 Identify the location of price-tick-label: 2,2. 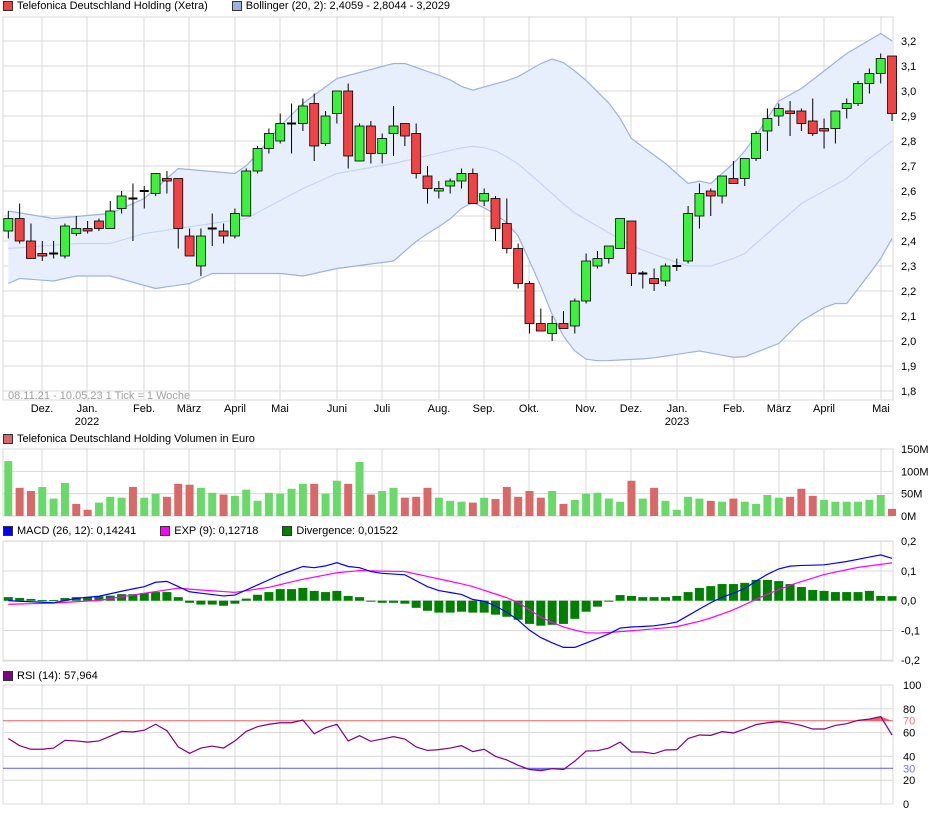
(908, 292).